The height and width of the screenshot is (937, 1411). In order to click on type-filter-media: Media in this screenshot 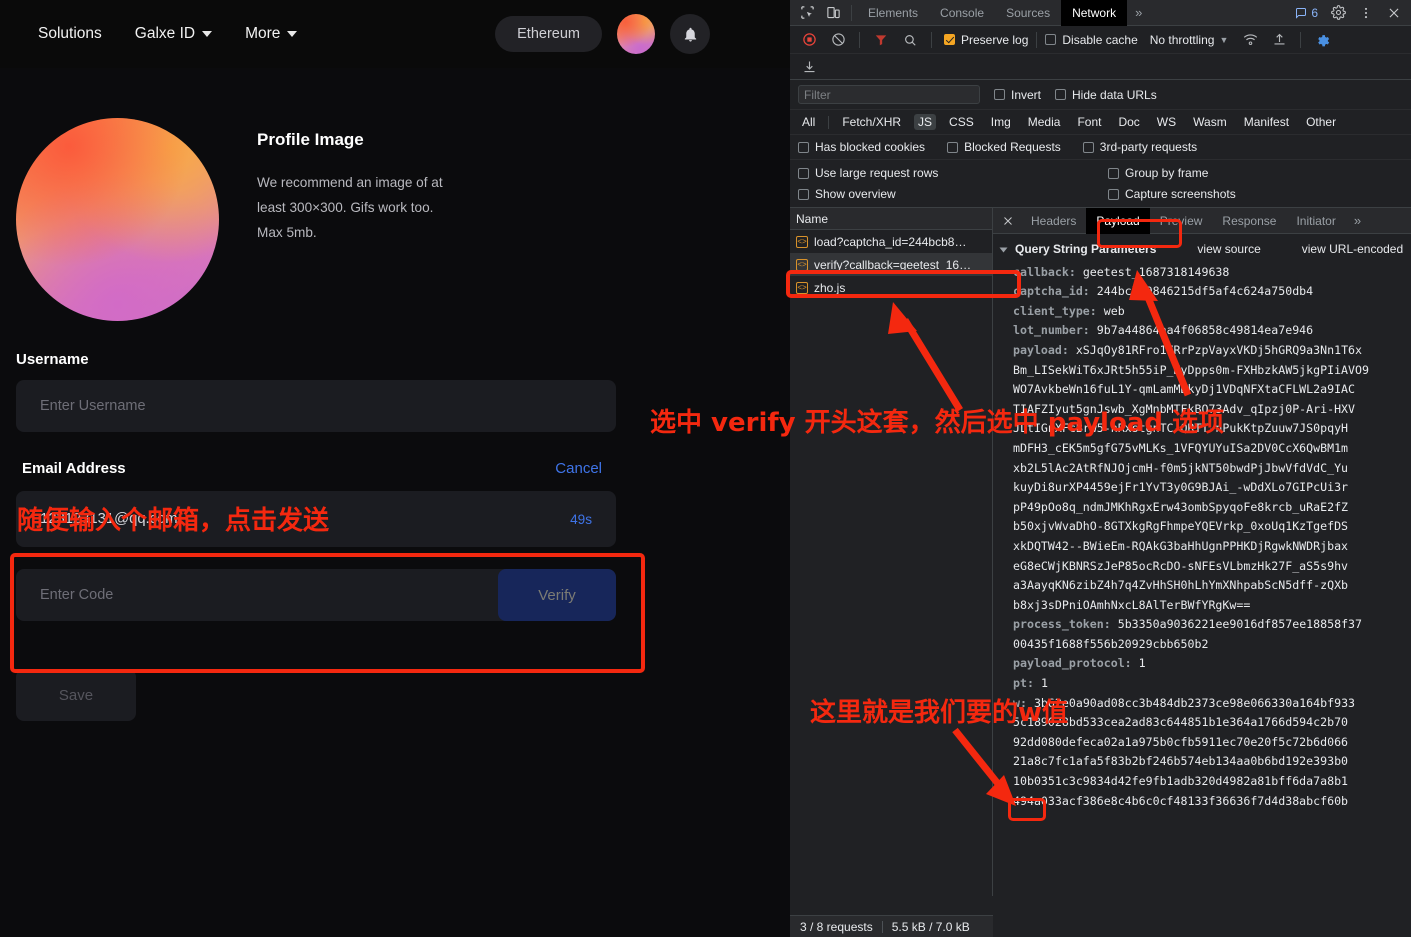, I will do `click(1044, 122)`.